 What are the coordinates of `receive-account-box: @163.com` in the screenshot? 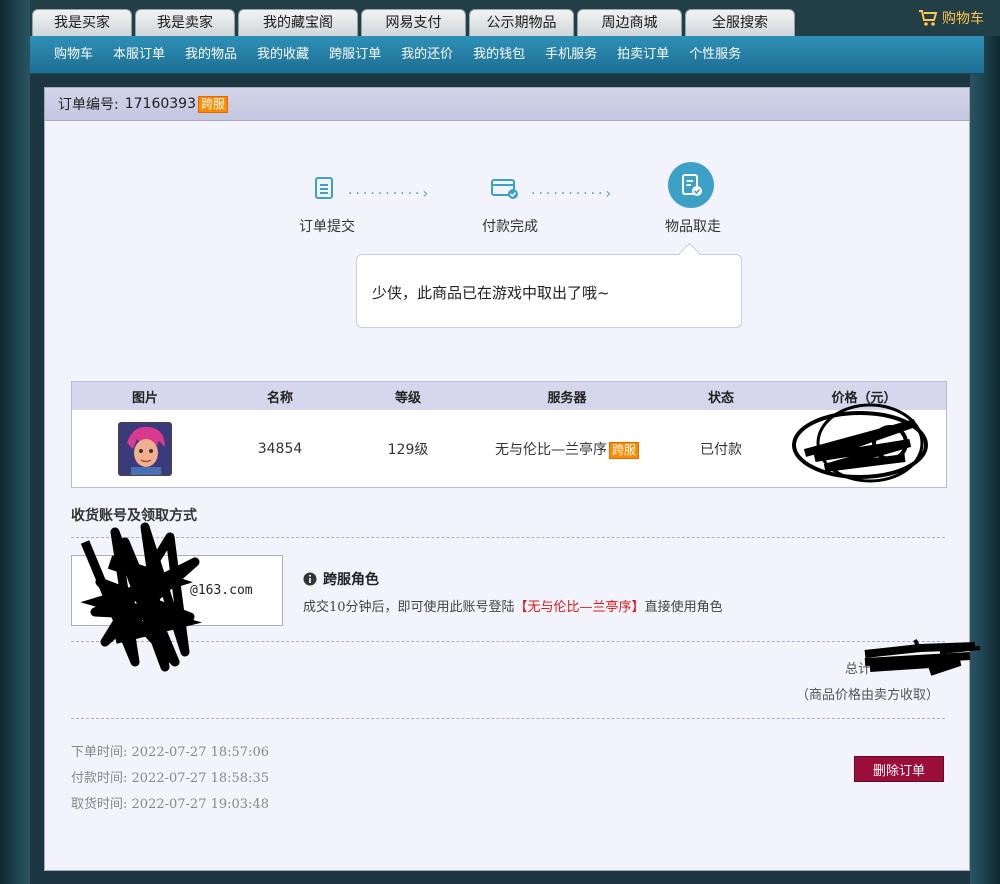 It's located at (177, 590).